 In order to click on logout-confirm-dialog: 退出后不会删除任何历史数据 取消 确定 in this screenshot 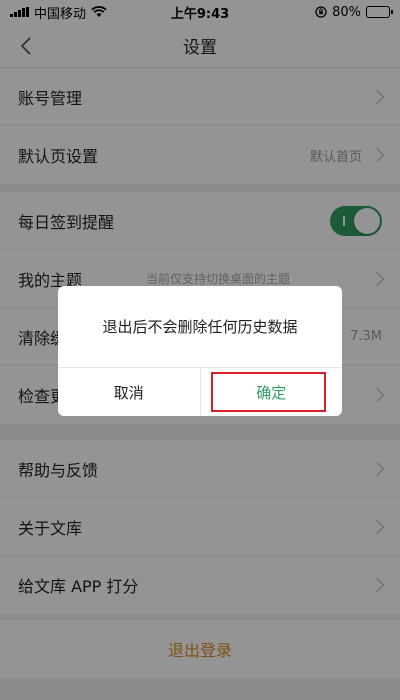, I will do `click(200, 351)`.